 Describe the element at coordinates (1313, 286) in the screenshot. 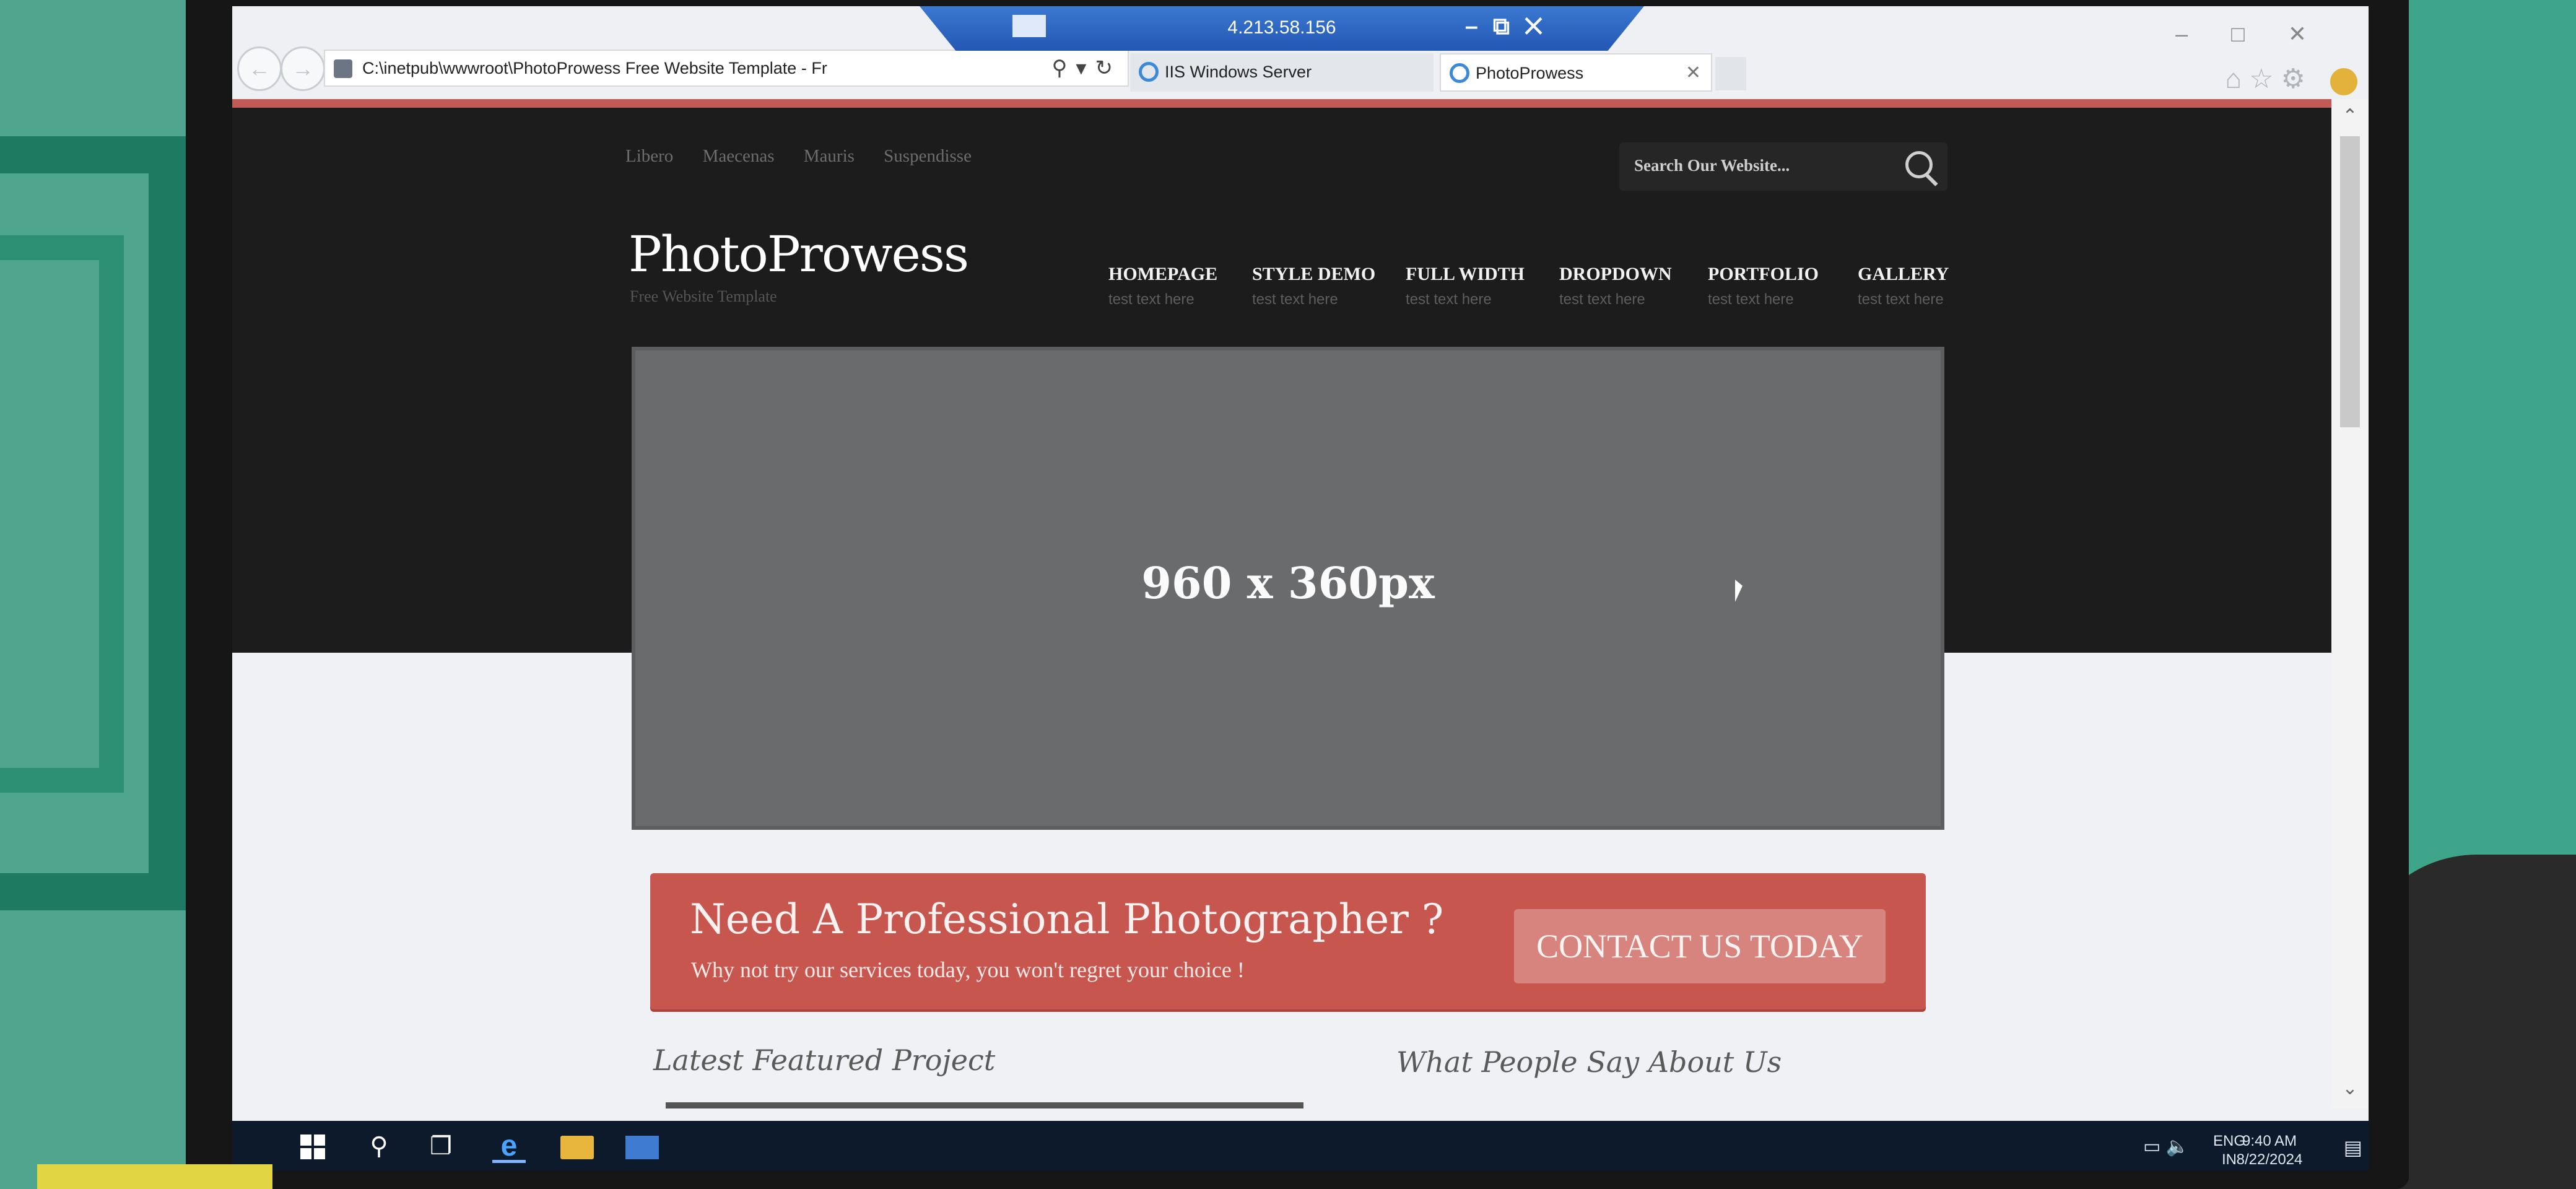

I see `nav-item-style-demo: STYLE DEMO test text here` at that location.